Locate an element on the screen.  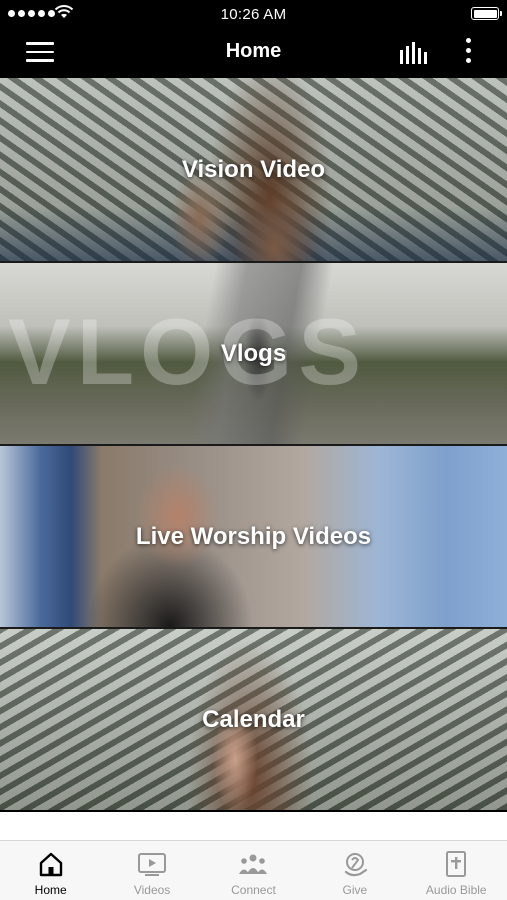
page-title: Home is located at coordinates (253, 51).